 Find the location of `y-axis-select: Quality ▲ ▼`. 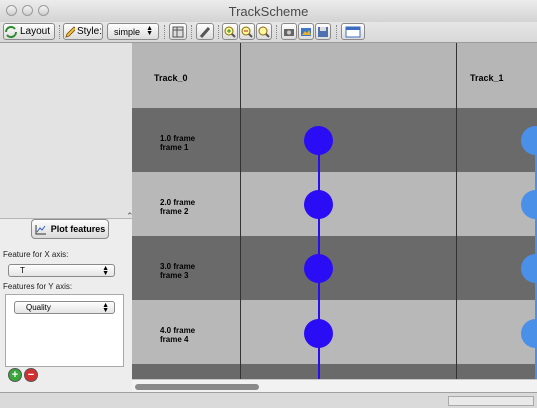

y-axis-select: Quality ▲ ▼ is located at coordinates (64, 307).